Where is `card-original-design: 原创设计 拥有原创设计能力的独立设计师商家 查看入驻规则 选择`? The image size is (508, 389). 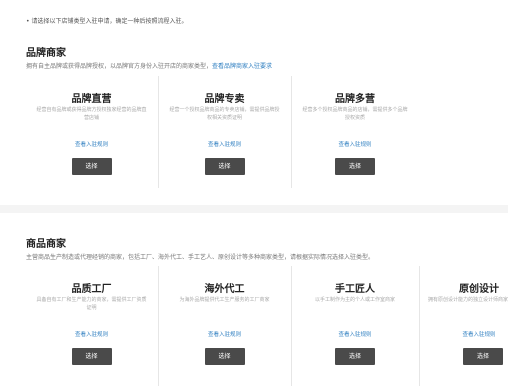 card-original-design: 原创设计 拥有原创设计能力的独立设计师商家 查看入驻规则 选择 is located at coordinates (463, 326).